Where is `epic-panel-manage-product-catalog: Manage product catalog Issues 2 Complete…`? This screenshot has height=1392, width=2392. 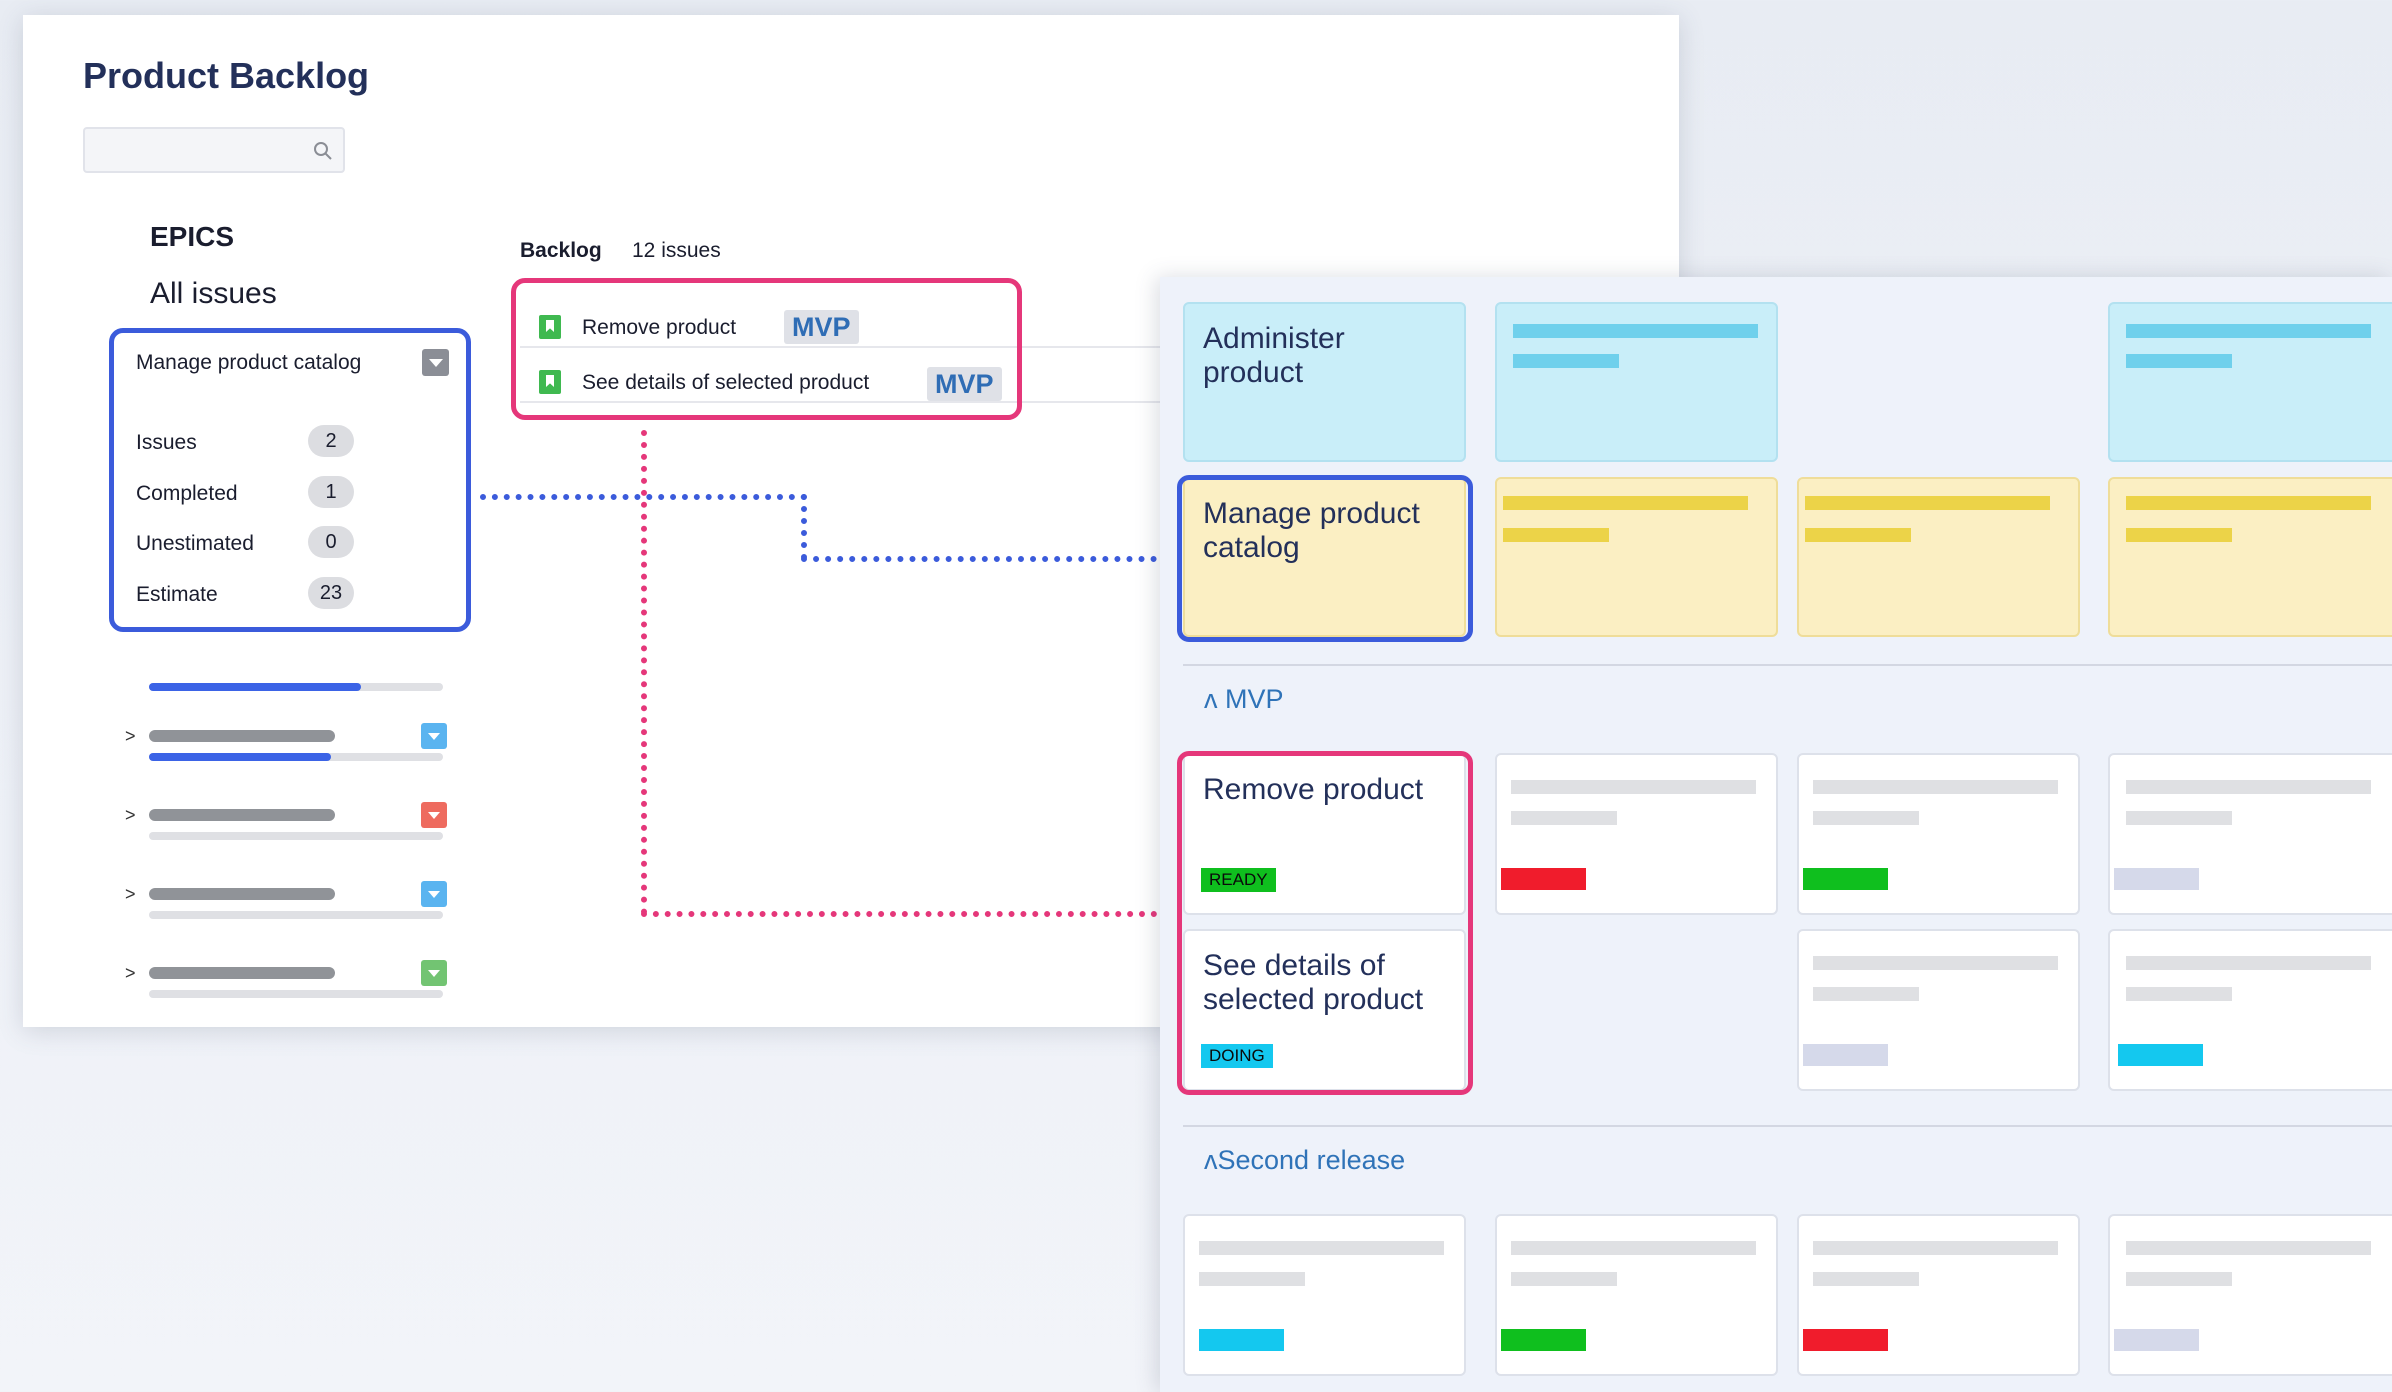
epic-panel-manage-product-catalog: Manage product catalog Issues 2 Complete… is located at coordinates (290, 480).